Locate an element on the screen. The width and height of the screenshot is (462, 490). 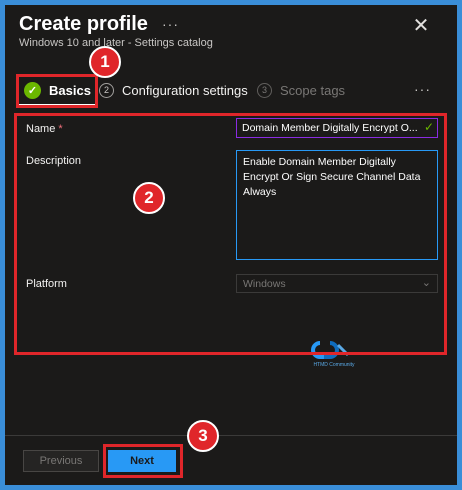
footer-divider is located at coordinates (231, 435).